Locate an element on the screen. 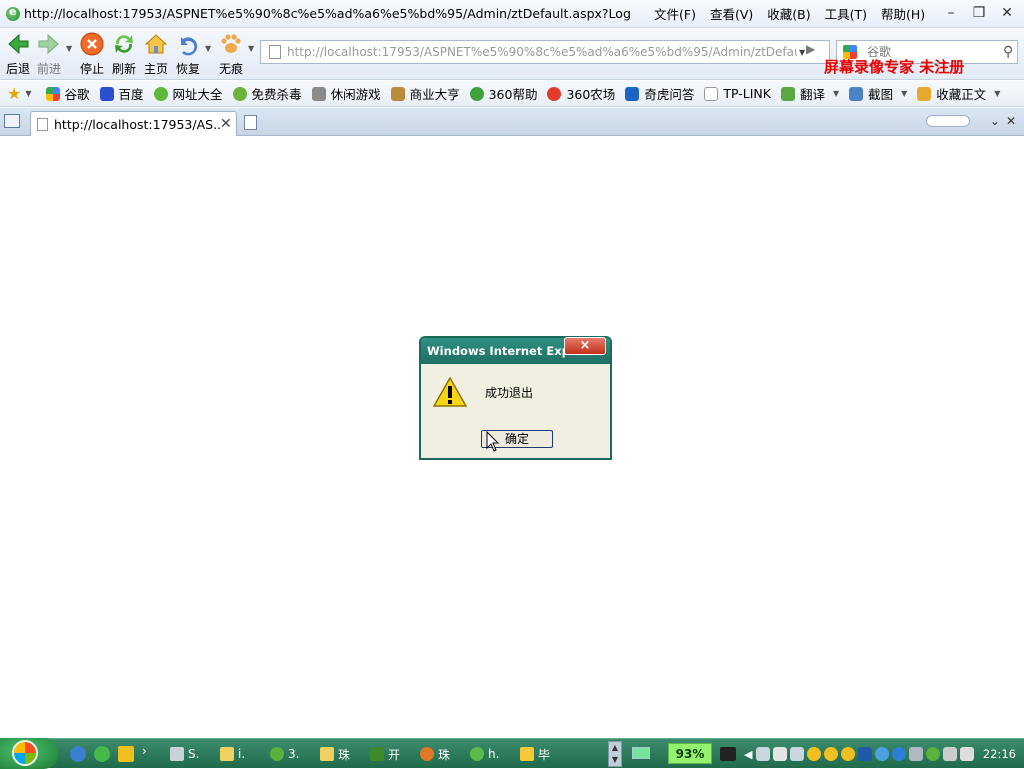  fav-tp-link: TP-LINK is located at coordinates (737, 93).